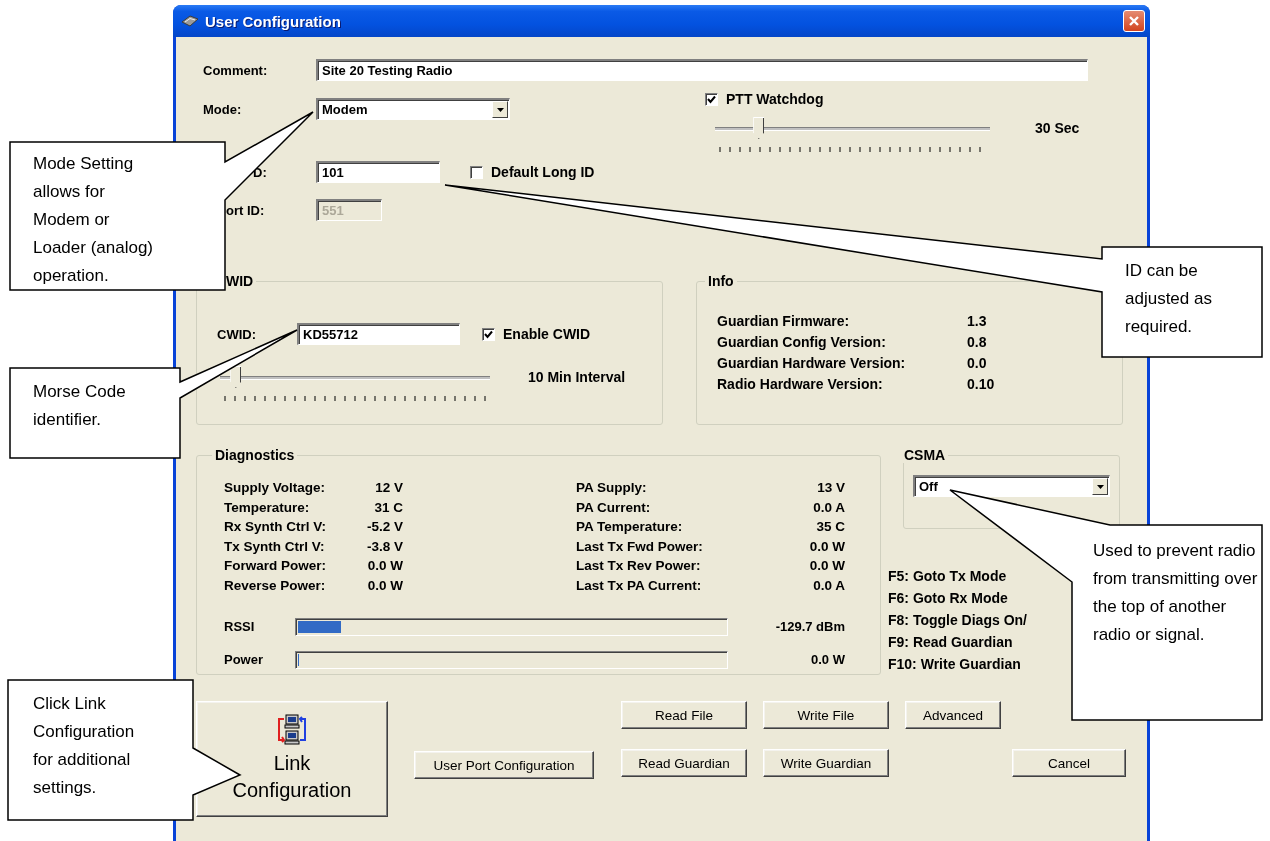 This screenshot has height=841, width=1270. Describe the element at coordinates (378, 172) in the screenshot. I see `long-id-field: 101` at that location.